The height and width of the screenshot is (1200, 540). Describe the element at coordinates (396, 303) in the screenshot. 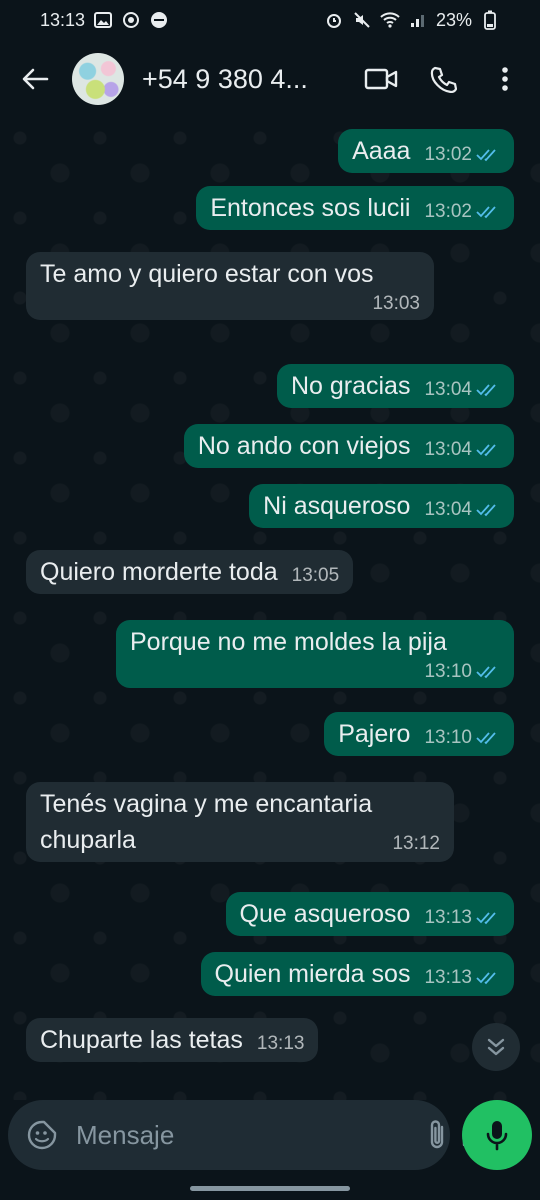

I see `message-time: 13:03` at that location.